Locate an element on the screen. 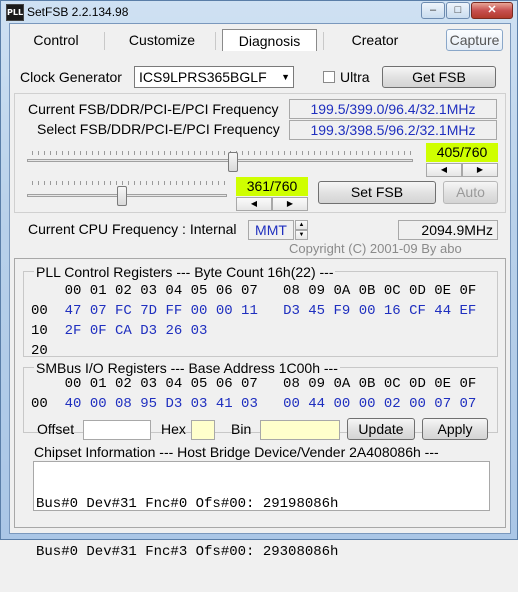 The height and width of the screenshot is (592, 518). fsb-slider-1-thumb is located at coordinates (232, 162).